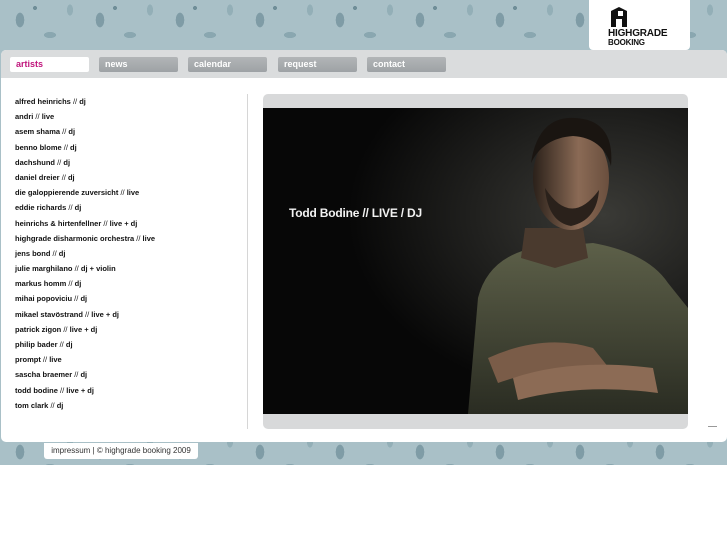  I want to click on artist-list-item: die galoppierende zuversicht // live, so click(127, 192).